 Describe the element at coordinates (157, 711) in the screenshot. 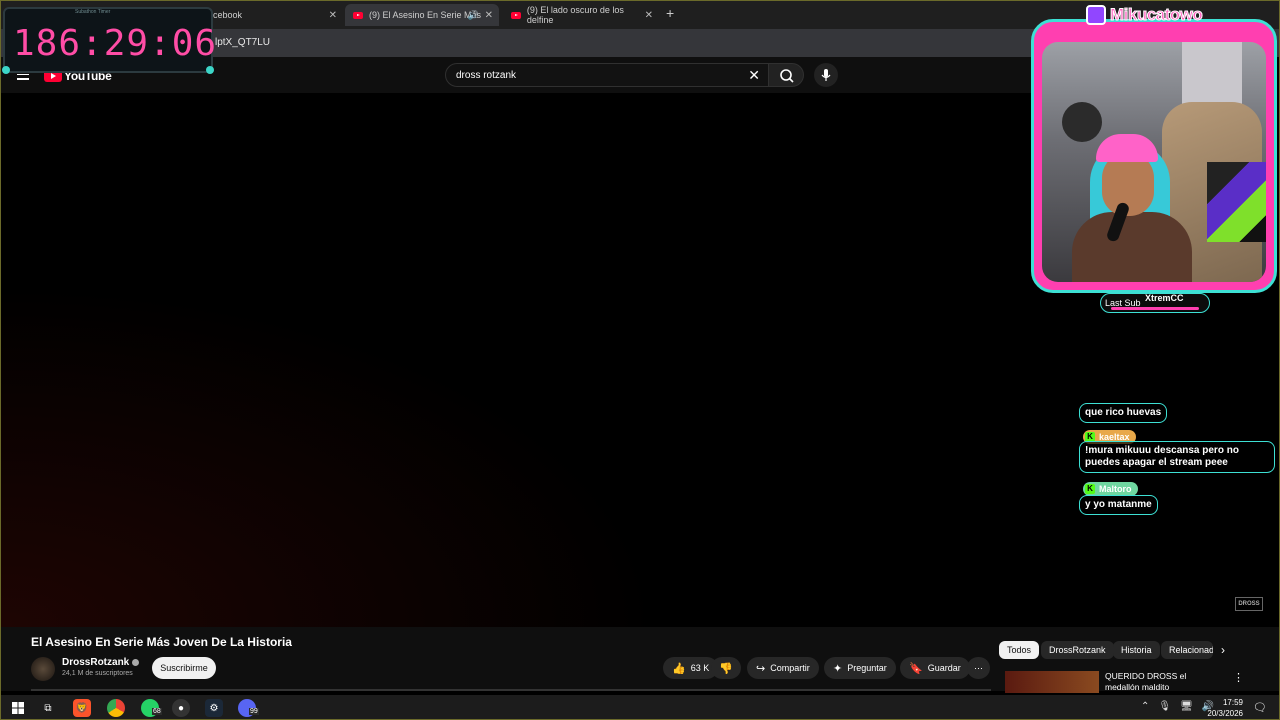

I see `whatsapp-badge: 68` at that location.